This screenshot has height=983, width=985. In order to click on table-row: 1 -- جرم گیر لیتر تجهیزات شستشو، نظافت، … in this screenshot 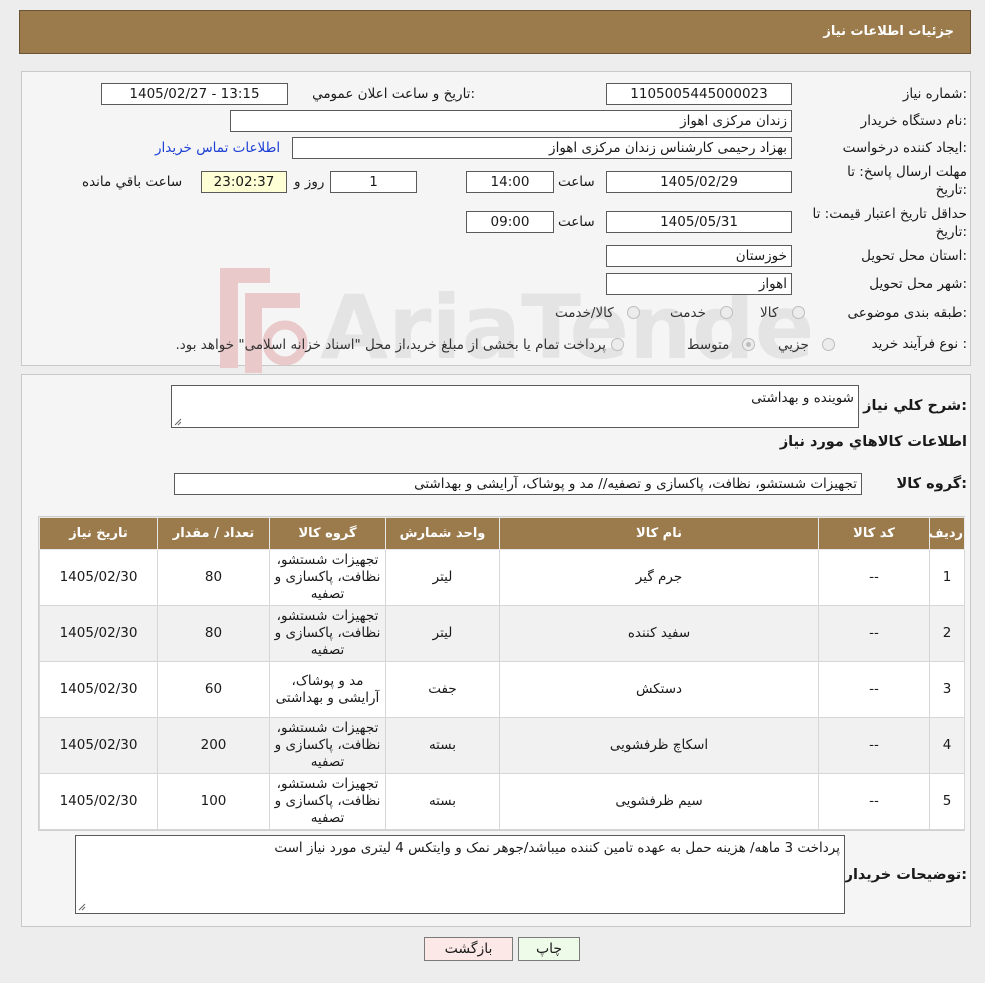, I will do `click(502, 577)`.